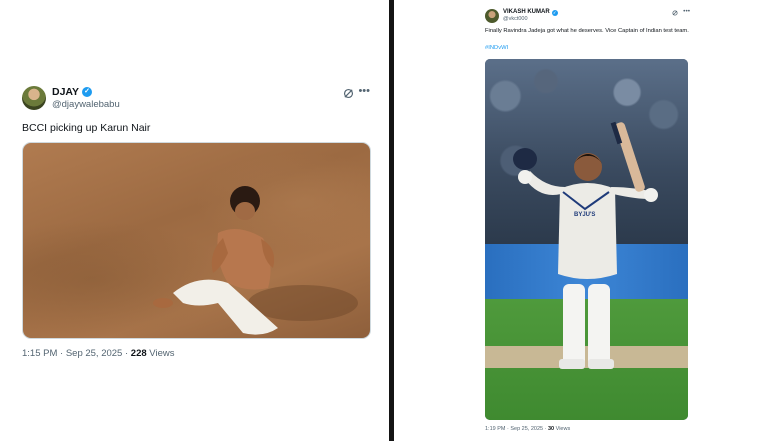 The width and height of the screenshot is (784, 441). What do you see at coordinates (515, 19) in the screenshot?
I see `user-handle: @vkct000` at bounding box center [515, 19].